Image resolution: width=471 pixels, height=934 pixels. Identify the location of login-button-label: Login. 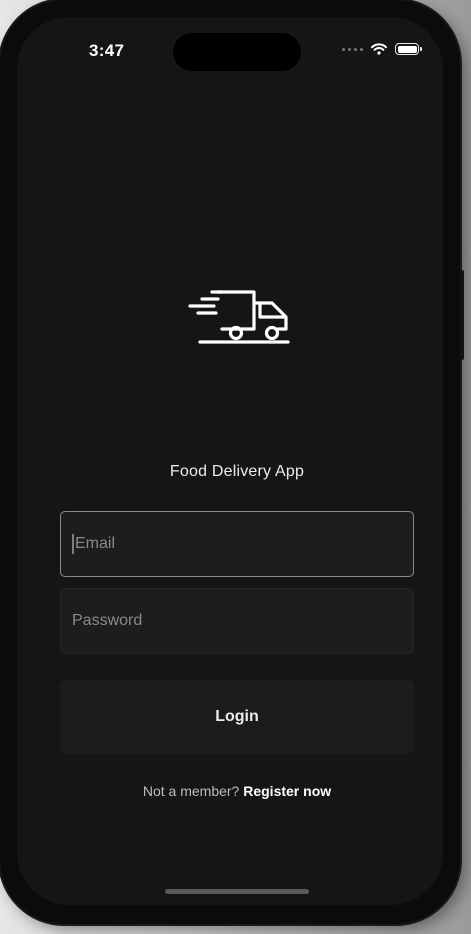
(237, 716).